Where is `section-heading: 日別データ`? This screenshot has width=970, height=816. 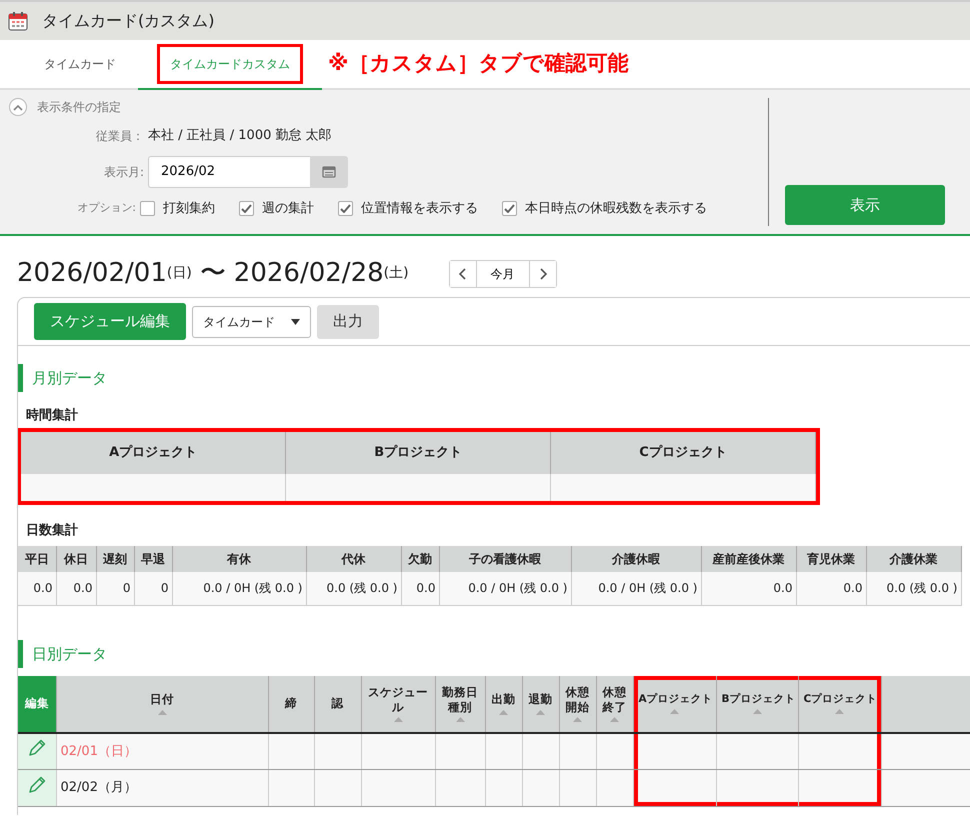 section-heading: 日別データ is located at coordinates (494, 654).